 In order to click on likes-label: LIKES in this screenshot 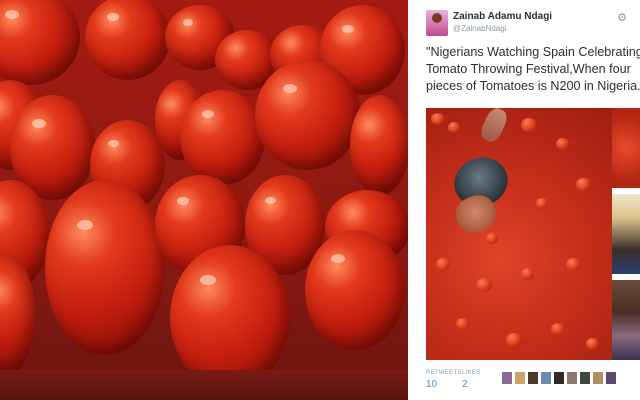, I will do `click(471, 373)`.